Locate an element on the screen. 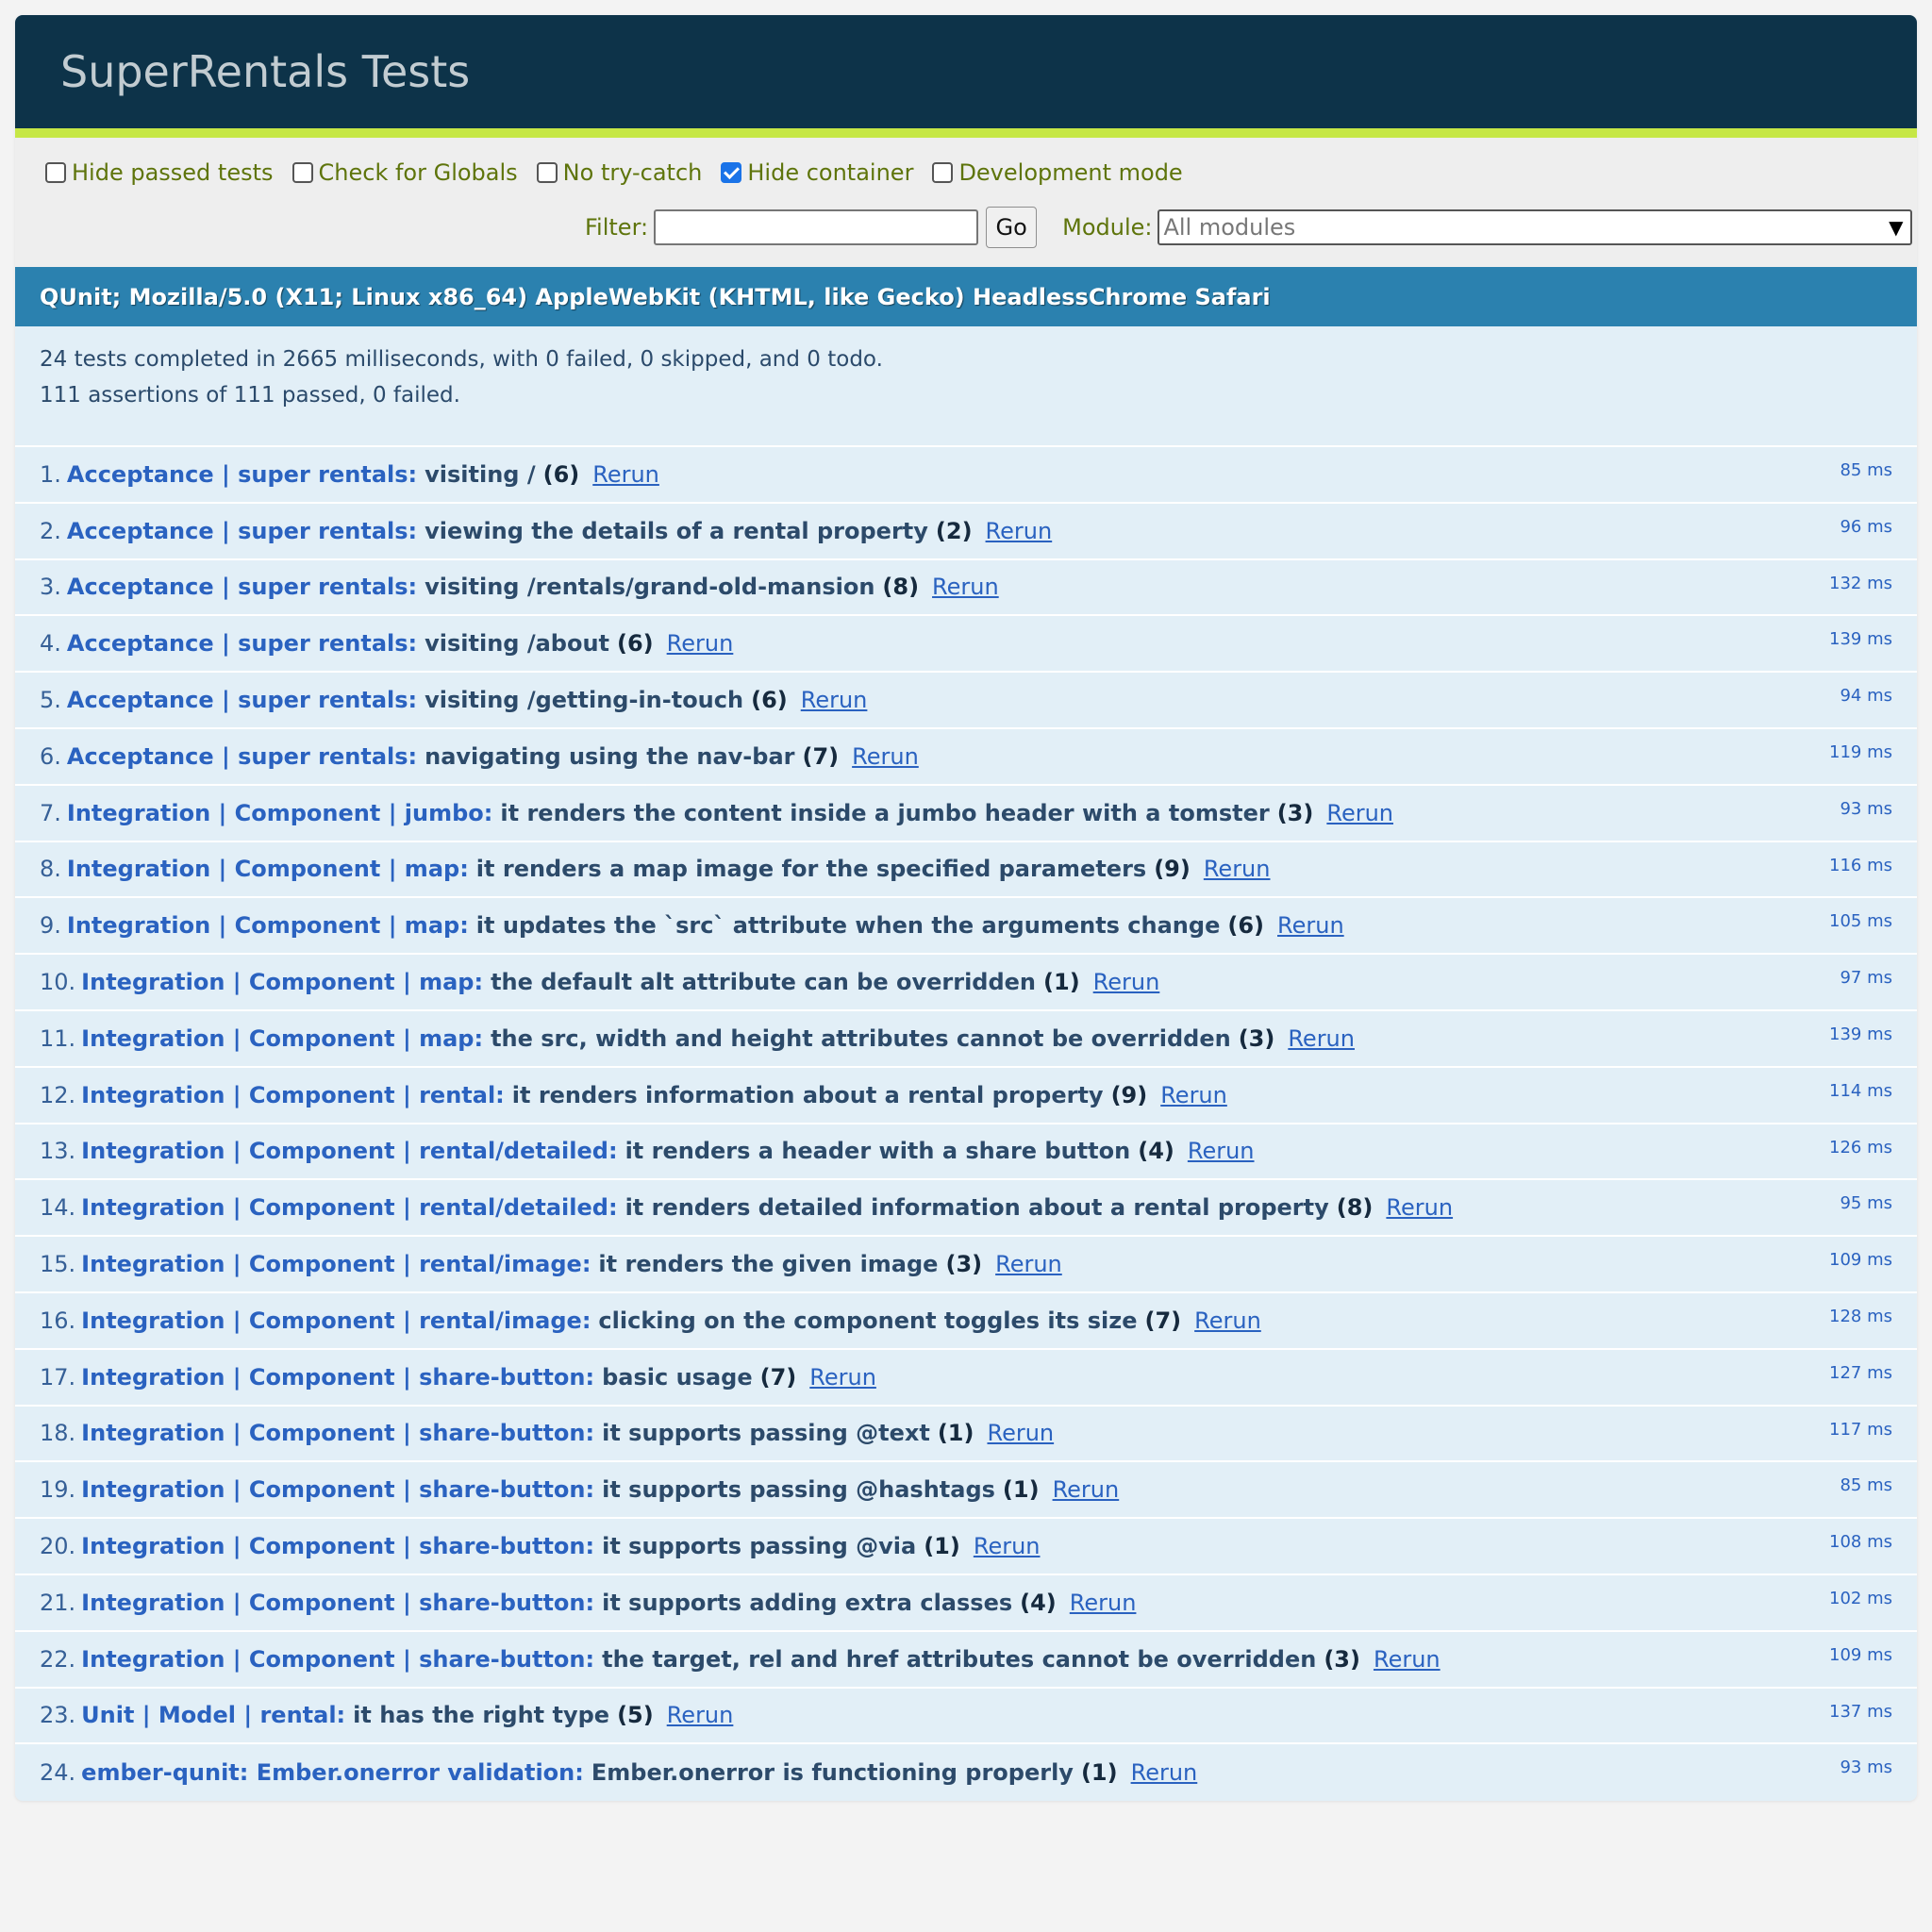 The image size is (1932, 1932). module-select: All modules ▼ is located at coordinates (1535, 227).